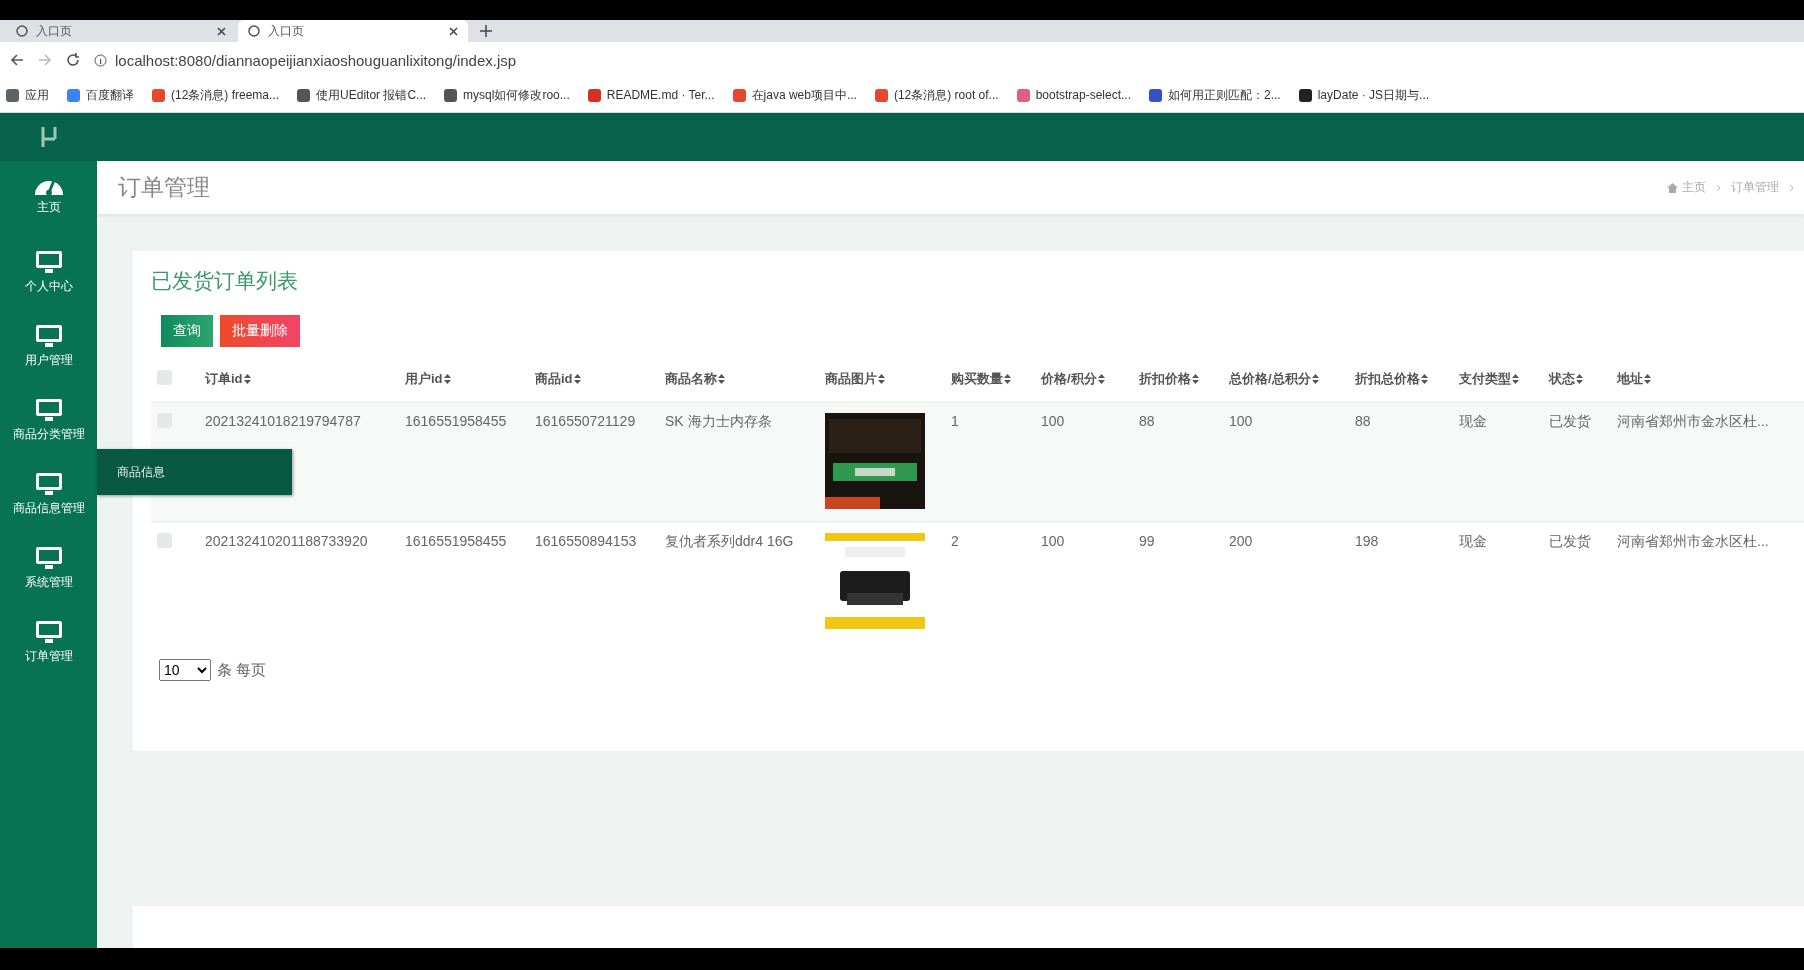 This screenshot has height=970, width=1804. I want to click on card-title: 已发货订单列表, so click(225, 281).